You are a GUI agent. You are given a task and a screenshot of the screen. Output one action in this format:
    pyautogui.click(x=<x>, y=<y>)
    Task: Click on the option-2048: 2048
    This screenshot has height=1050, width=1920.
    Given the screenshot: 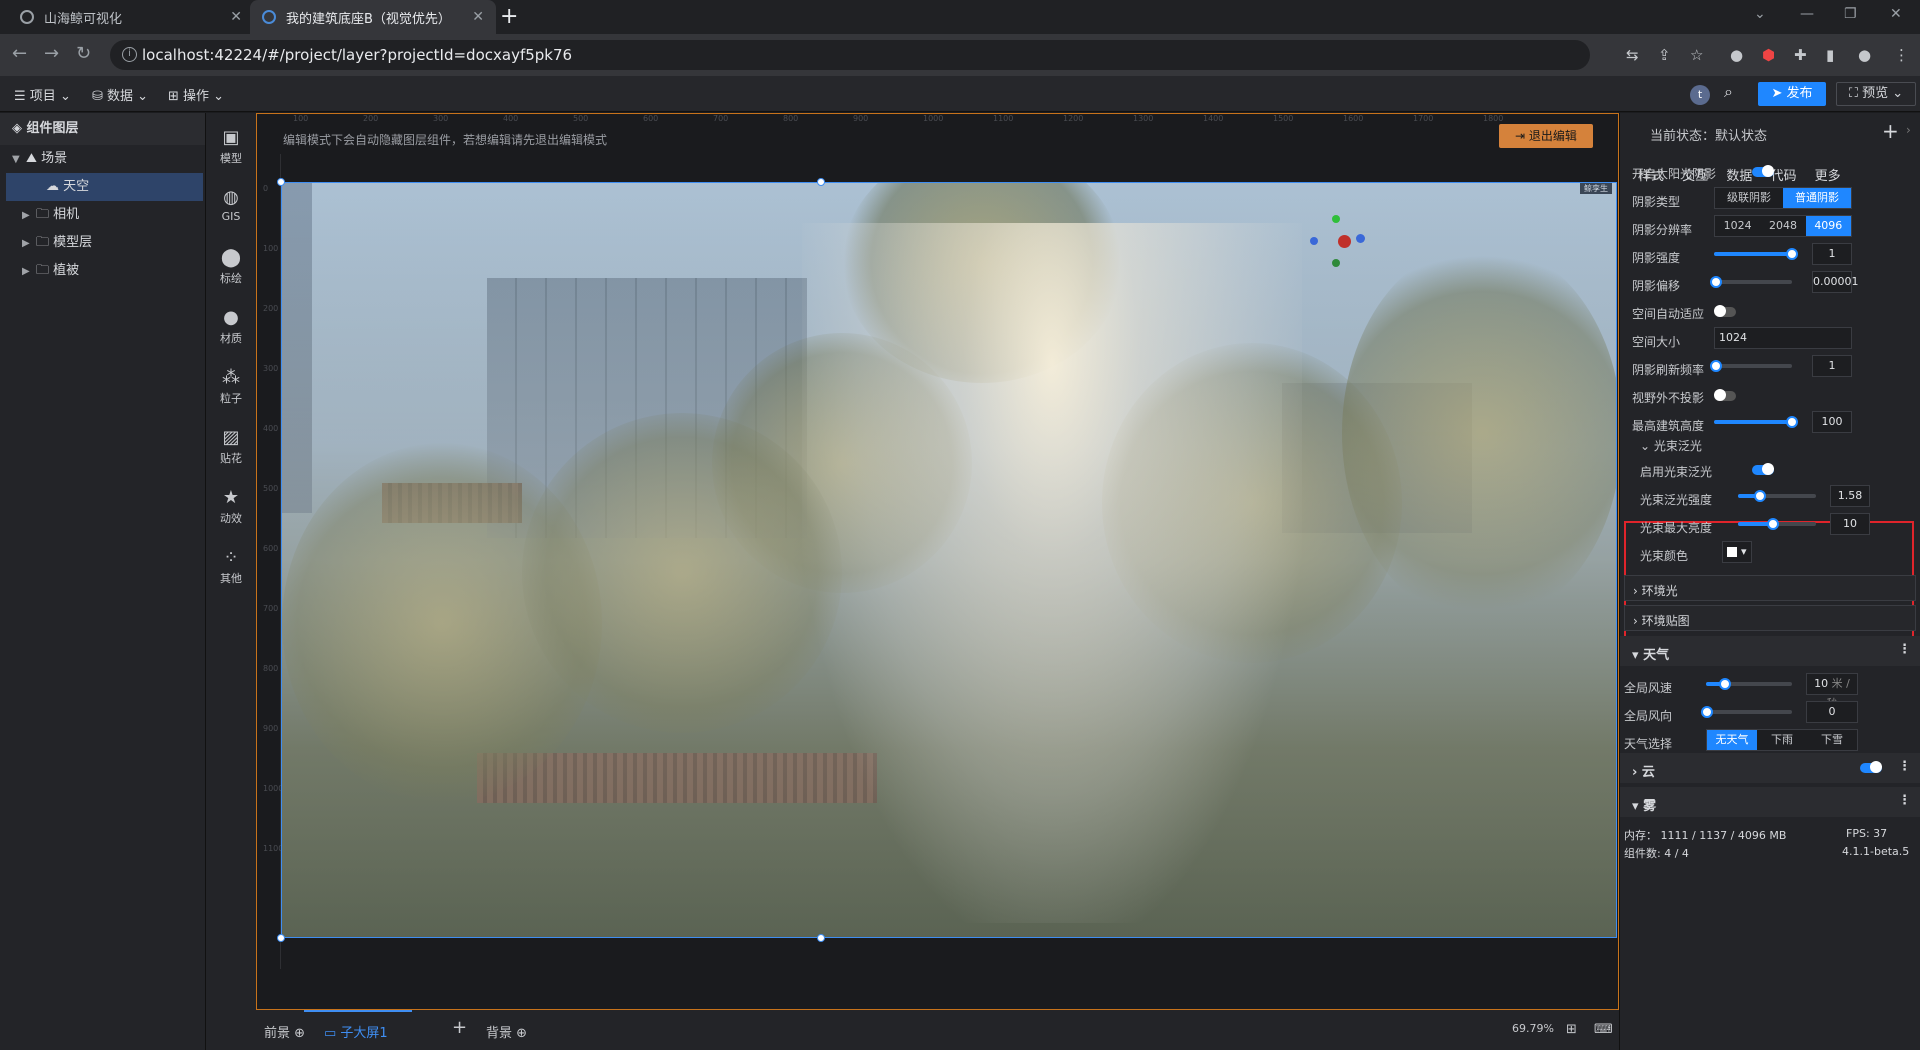 What is the action you would take?
    pyautogui.click(x=1782, y=226)
    